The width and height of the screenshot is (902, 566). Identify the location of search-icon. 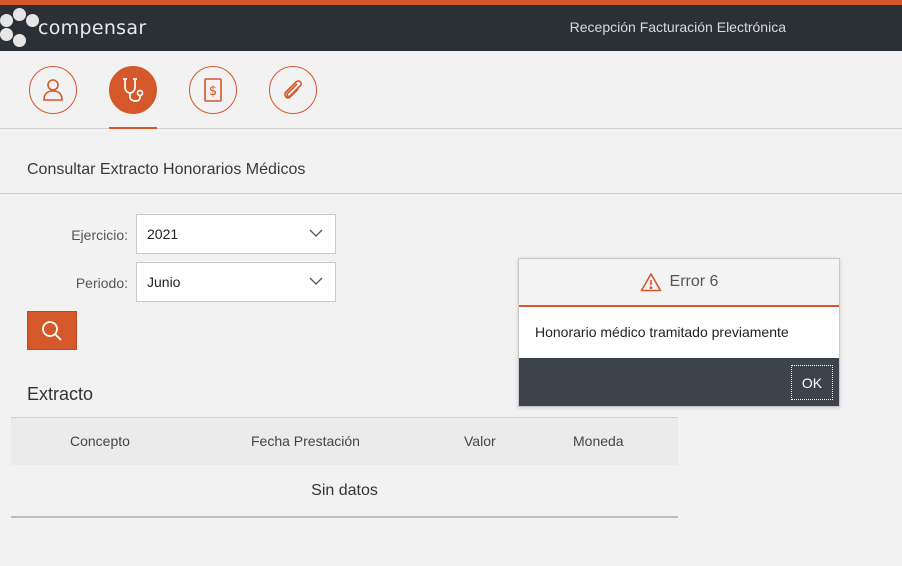
(52, 330).